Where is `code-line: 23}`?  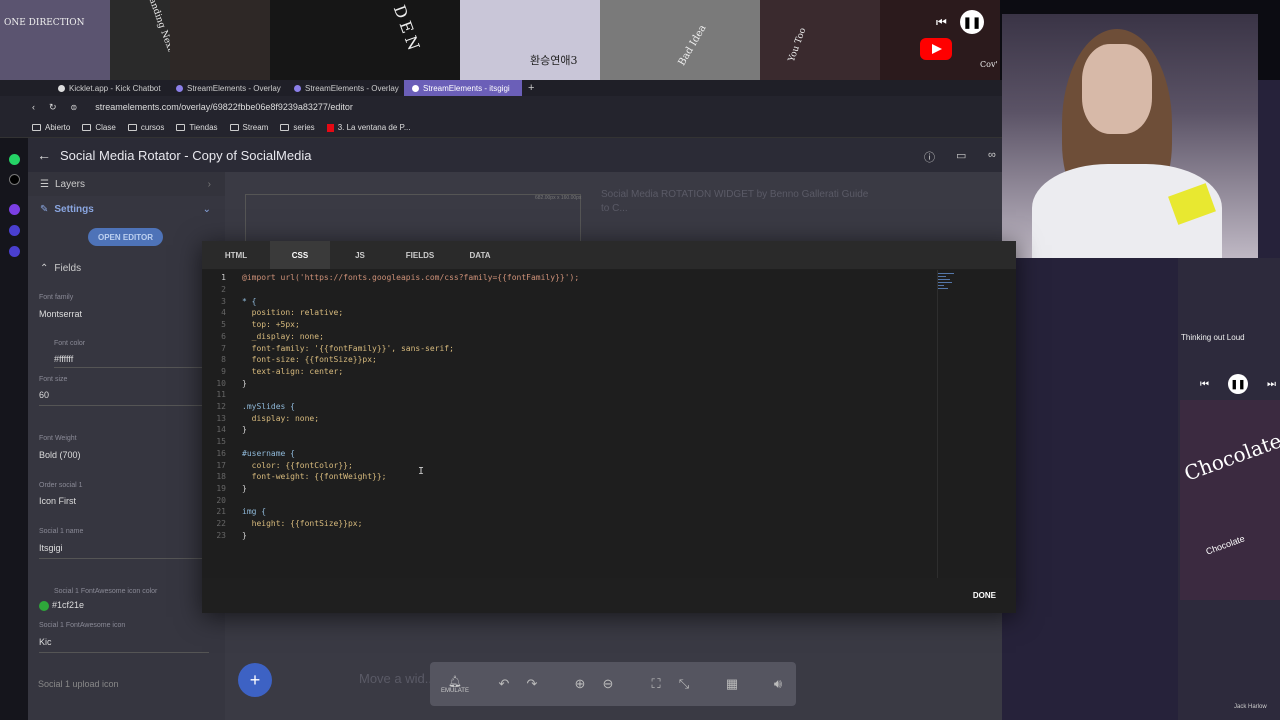
code-line: 23} is located at coordinates (572, 535).